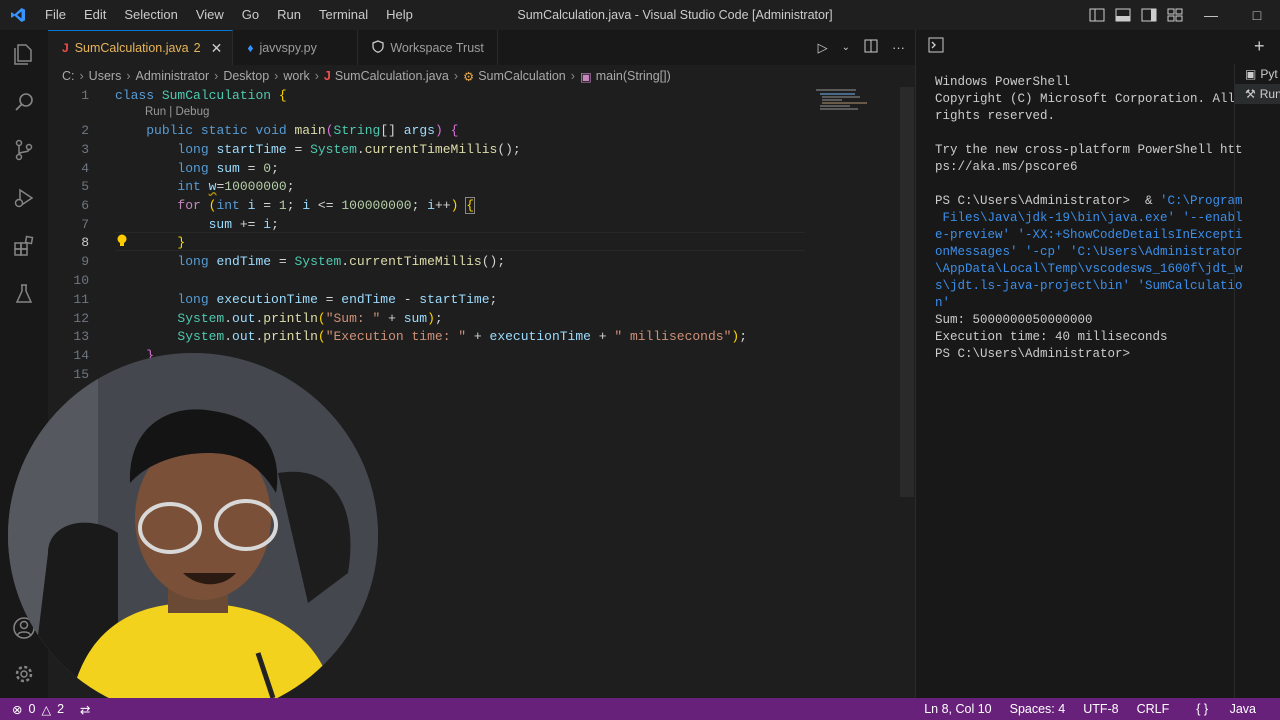 The width and height of the screenshot is (1280, 720). Describe the element at coordinates (1051, 337) in the screenshot. I see `terminal-line: Execution time: 40 milliseconds` at that location.